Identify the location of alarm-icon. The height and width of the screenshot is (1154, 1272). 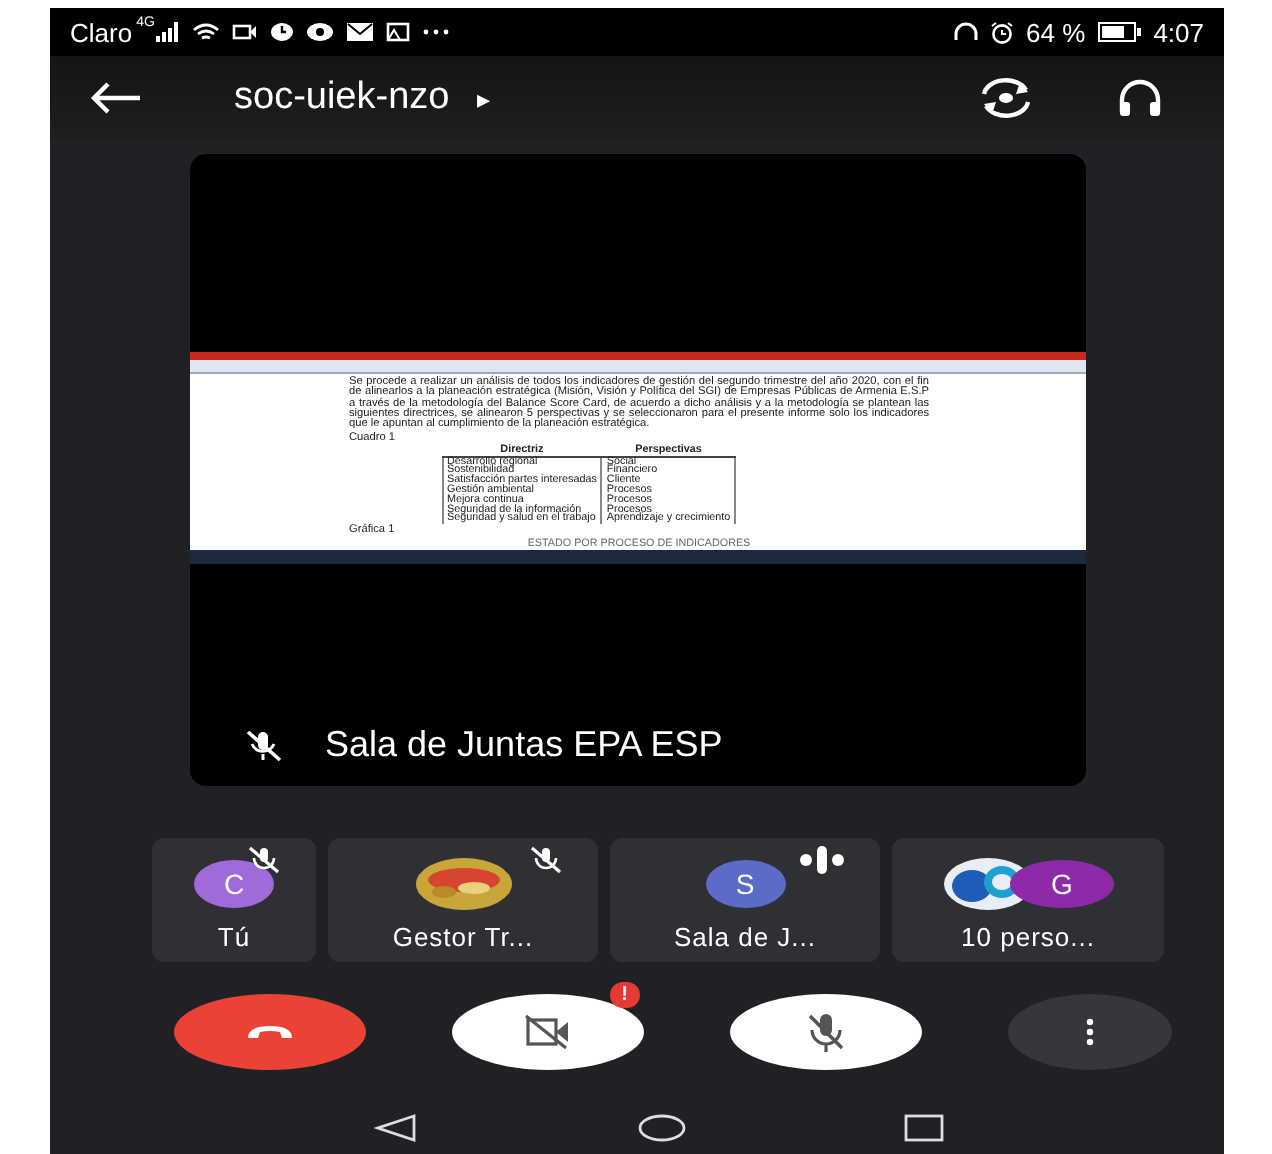
(1002, 32).